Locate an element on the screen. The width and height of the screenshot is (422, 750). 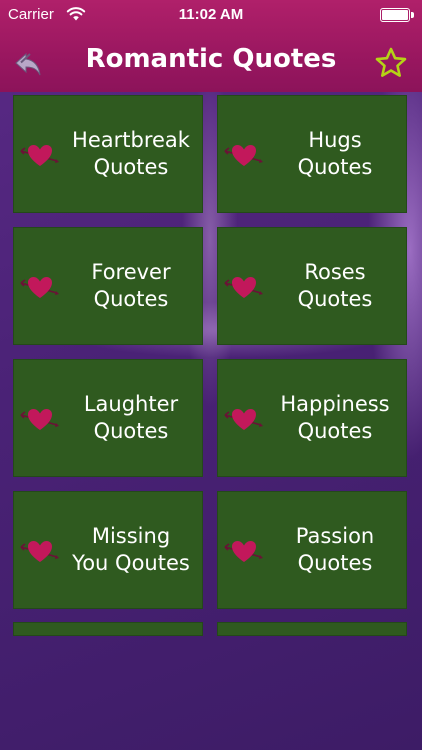
category-tile-label: Roses Quotes is located at coordinates (335, 285).